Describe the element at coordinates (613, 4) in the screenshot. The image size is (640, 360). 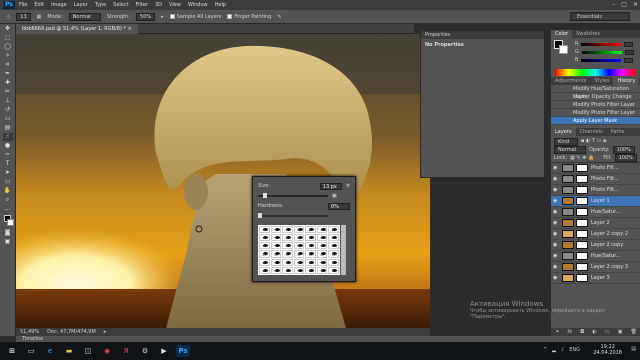
I see `minimize-icon: –` at that location.